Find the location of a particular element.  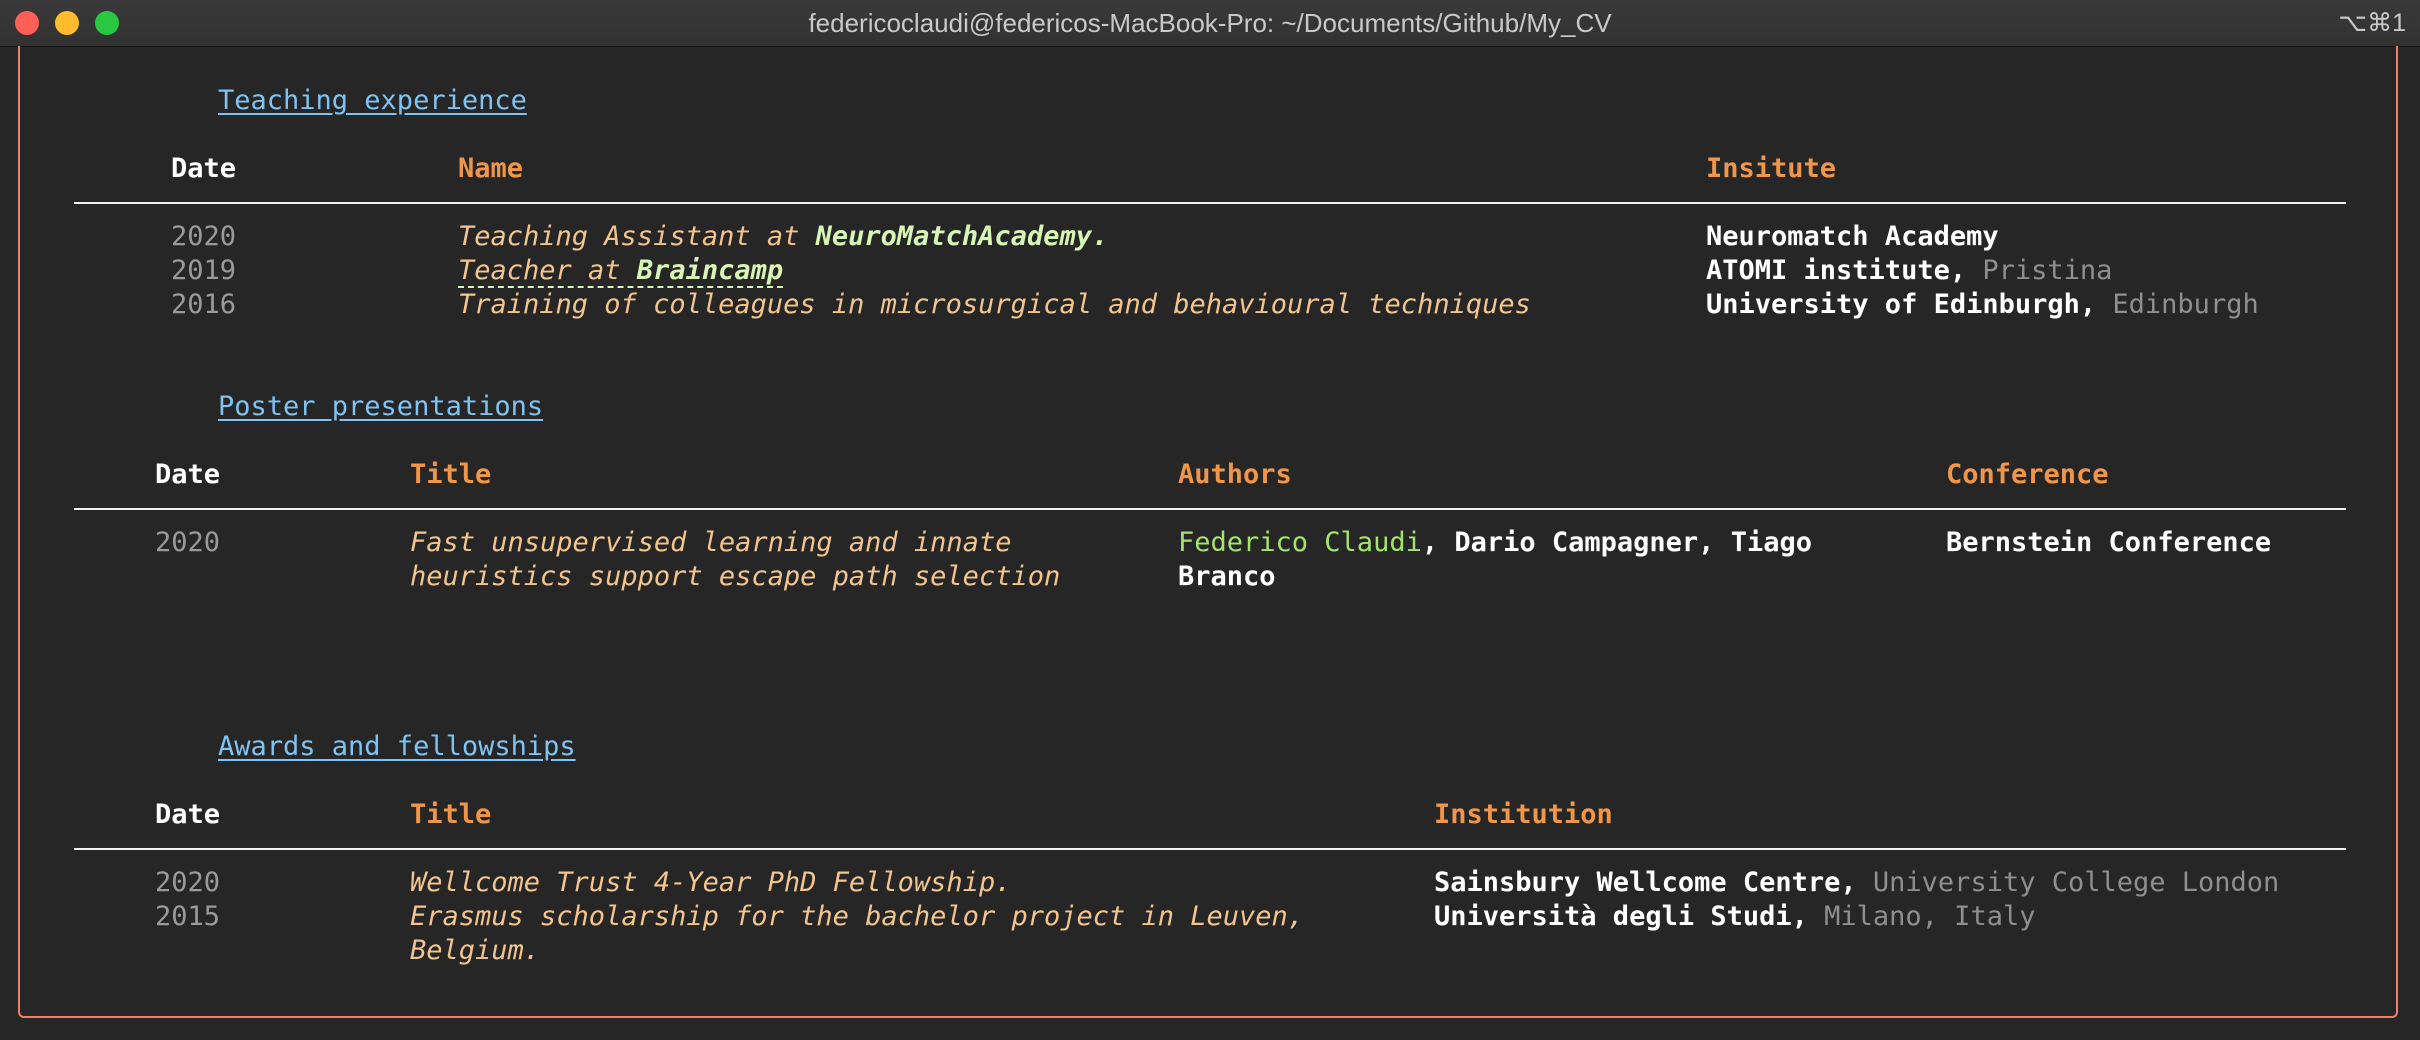

teaching-institute-header: Insitute is located at coordinates (1771, 168).